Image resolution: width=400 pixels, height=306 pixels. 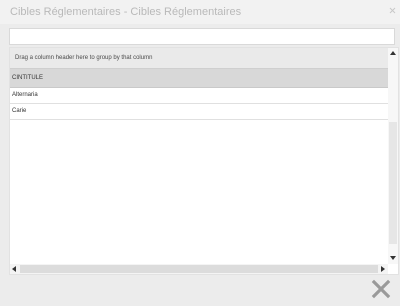 What do you see at coordinates (14, 269) in the screenshot?
I see `scroll-left-arrow-icon` at bounding box center [14, 269].